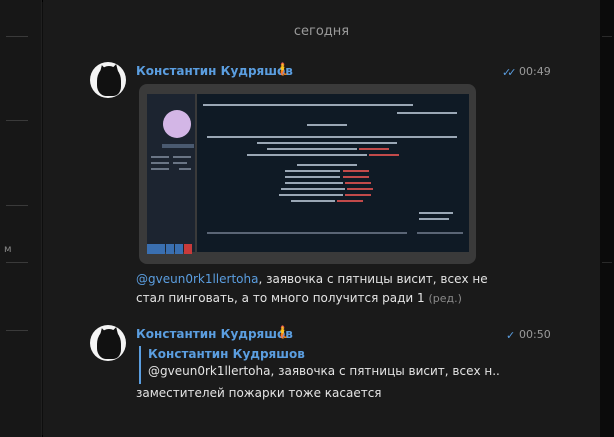 This screenshot has height=437, width=614. I want to click on edited-label: (ред.), so click(445, 298).